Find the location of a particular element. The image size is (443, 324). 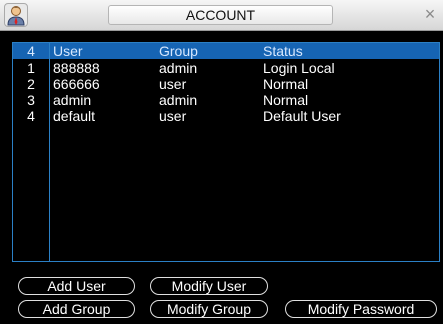

close-icon: × is located at coordinates (430, 14).